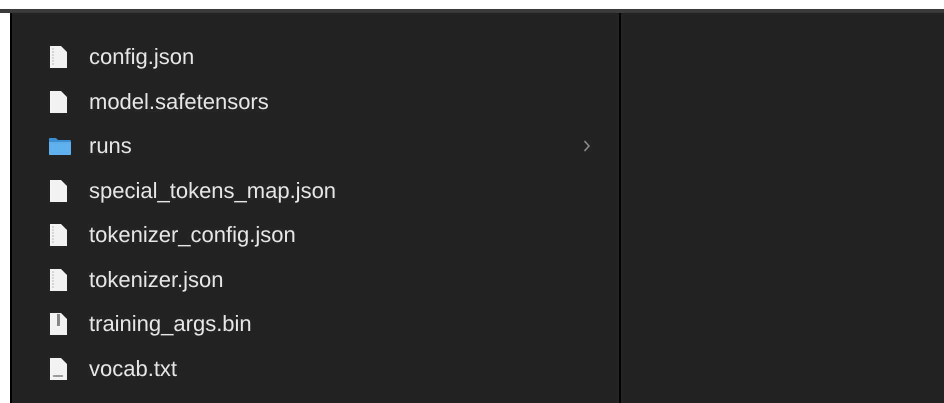 Image resolution: width=944 pixels, height=403 pixels. What do you see at coordinates (315, 146) in the screenshot?
I see `file-row: runs` at bounding box center [315, 146].